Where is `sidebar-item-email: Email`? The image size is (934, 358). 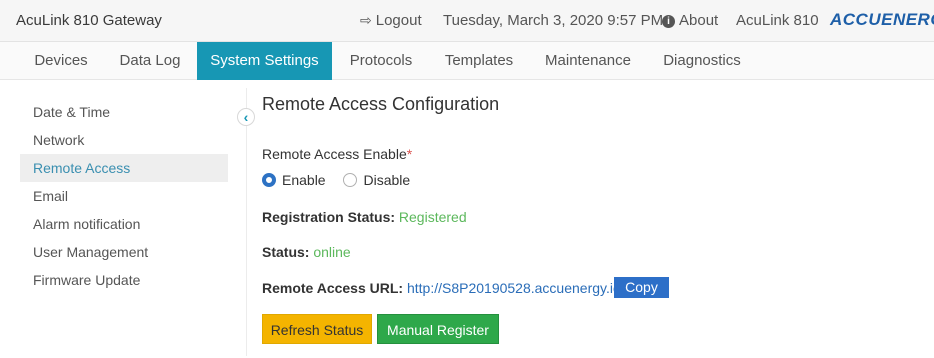
sidebar-item-email: Email is located at coordinates (124, 196).